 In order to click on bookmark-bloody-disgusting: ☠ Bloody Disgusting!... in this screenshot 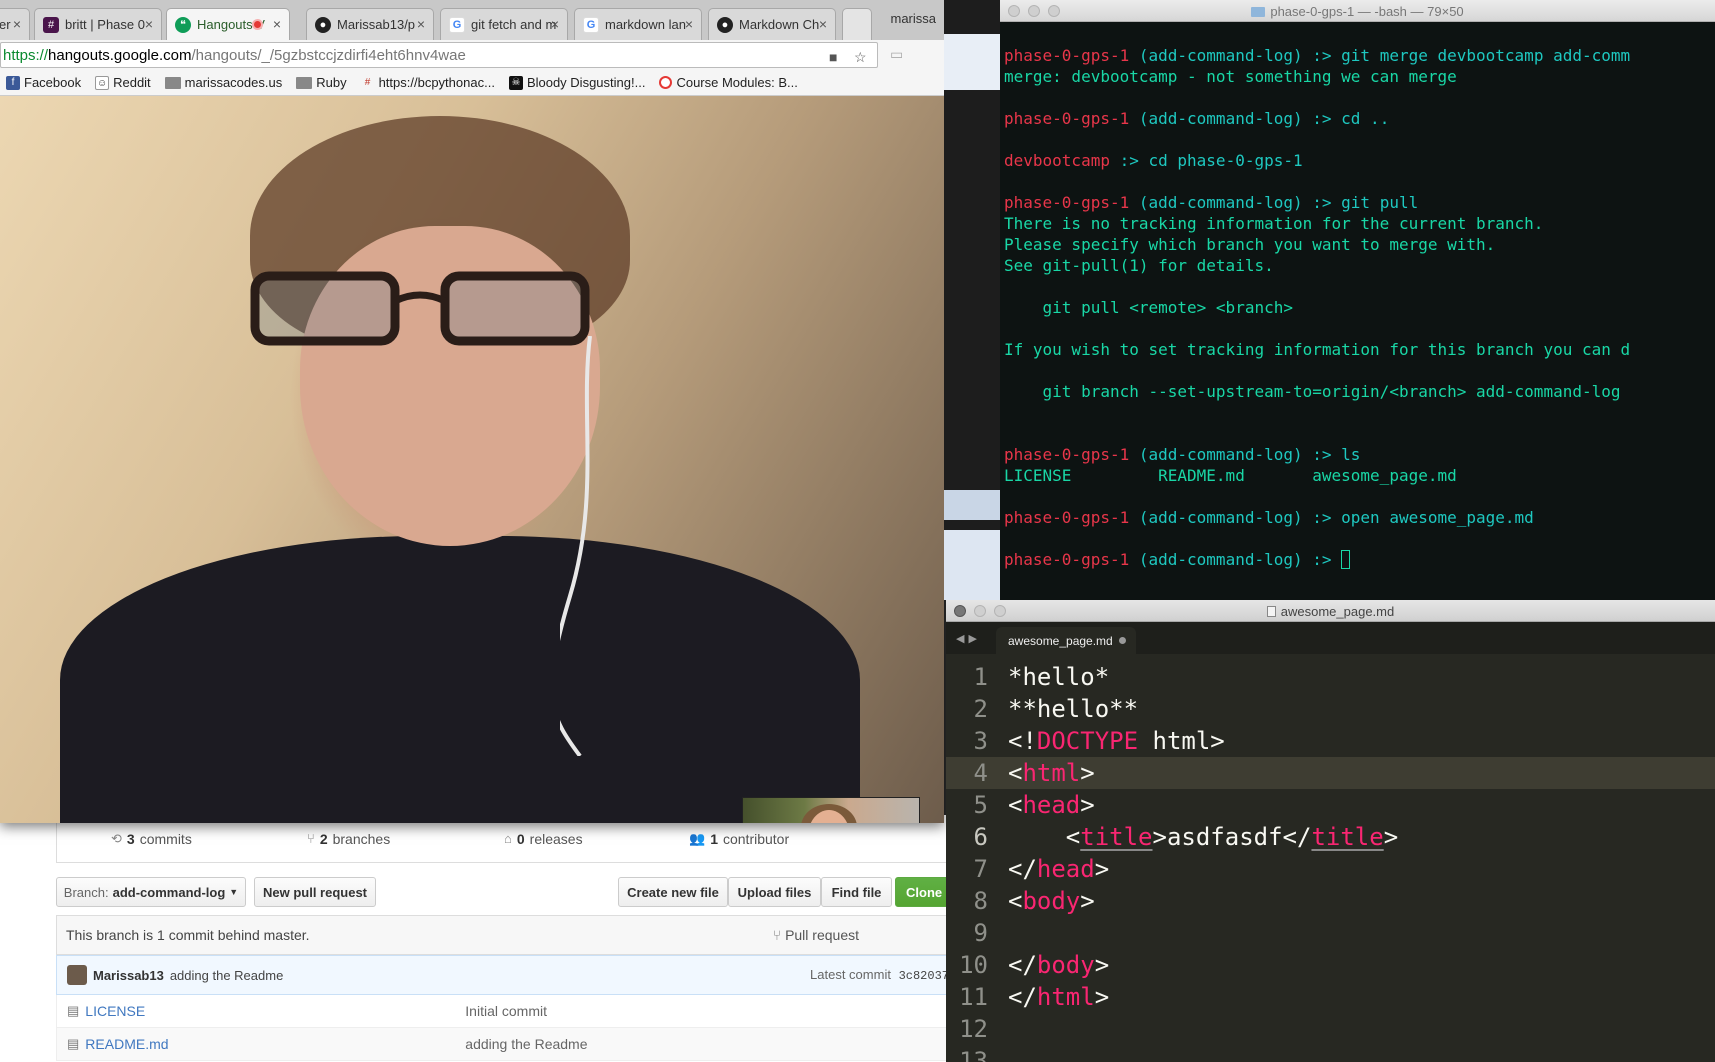, I will do `click(576, 82)`.